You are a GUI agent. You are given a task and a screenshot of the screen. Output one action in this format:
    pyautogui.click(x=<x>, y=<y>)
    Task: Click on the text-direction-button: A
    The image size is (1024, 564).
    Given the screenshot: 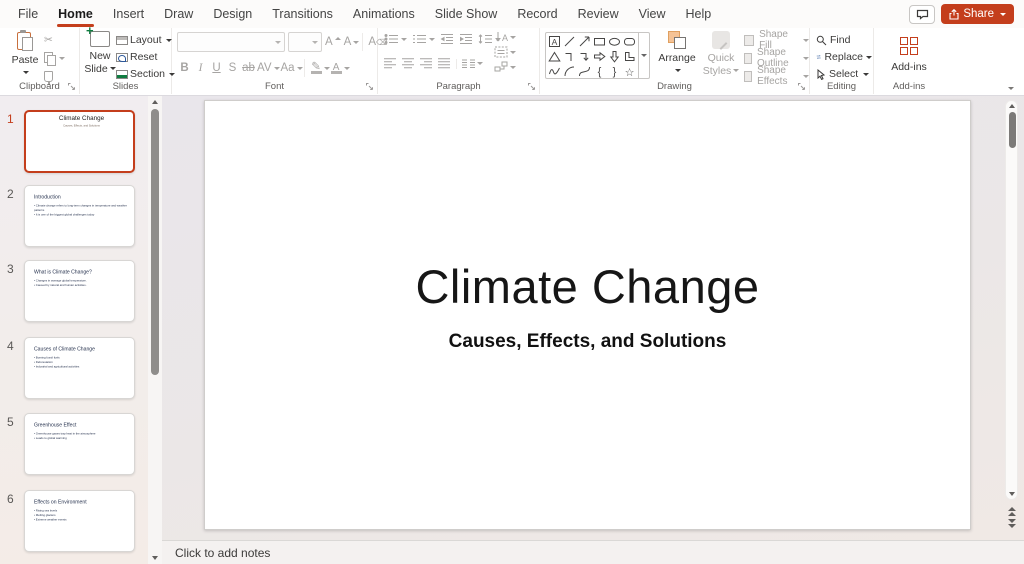 What is the action you would take?
    pyautogui.click(x=505, y=37)
    